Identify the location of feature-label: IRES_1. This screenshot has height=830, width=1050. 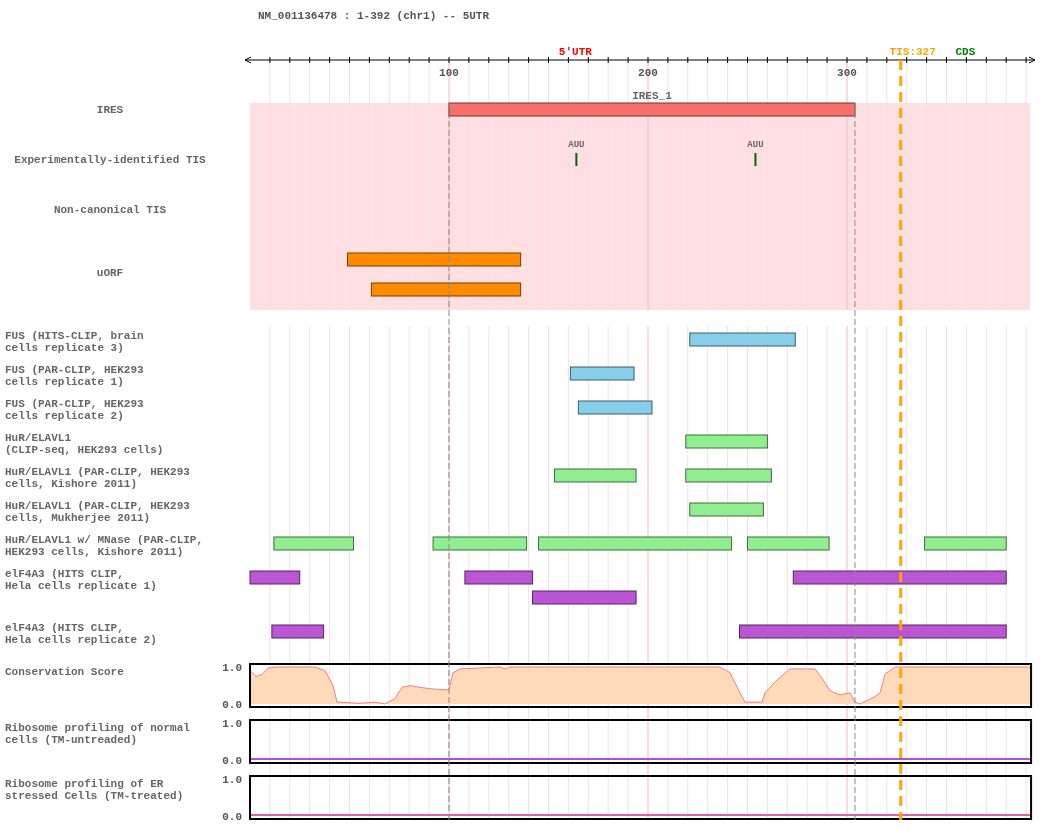
(652, 96).